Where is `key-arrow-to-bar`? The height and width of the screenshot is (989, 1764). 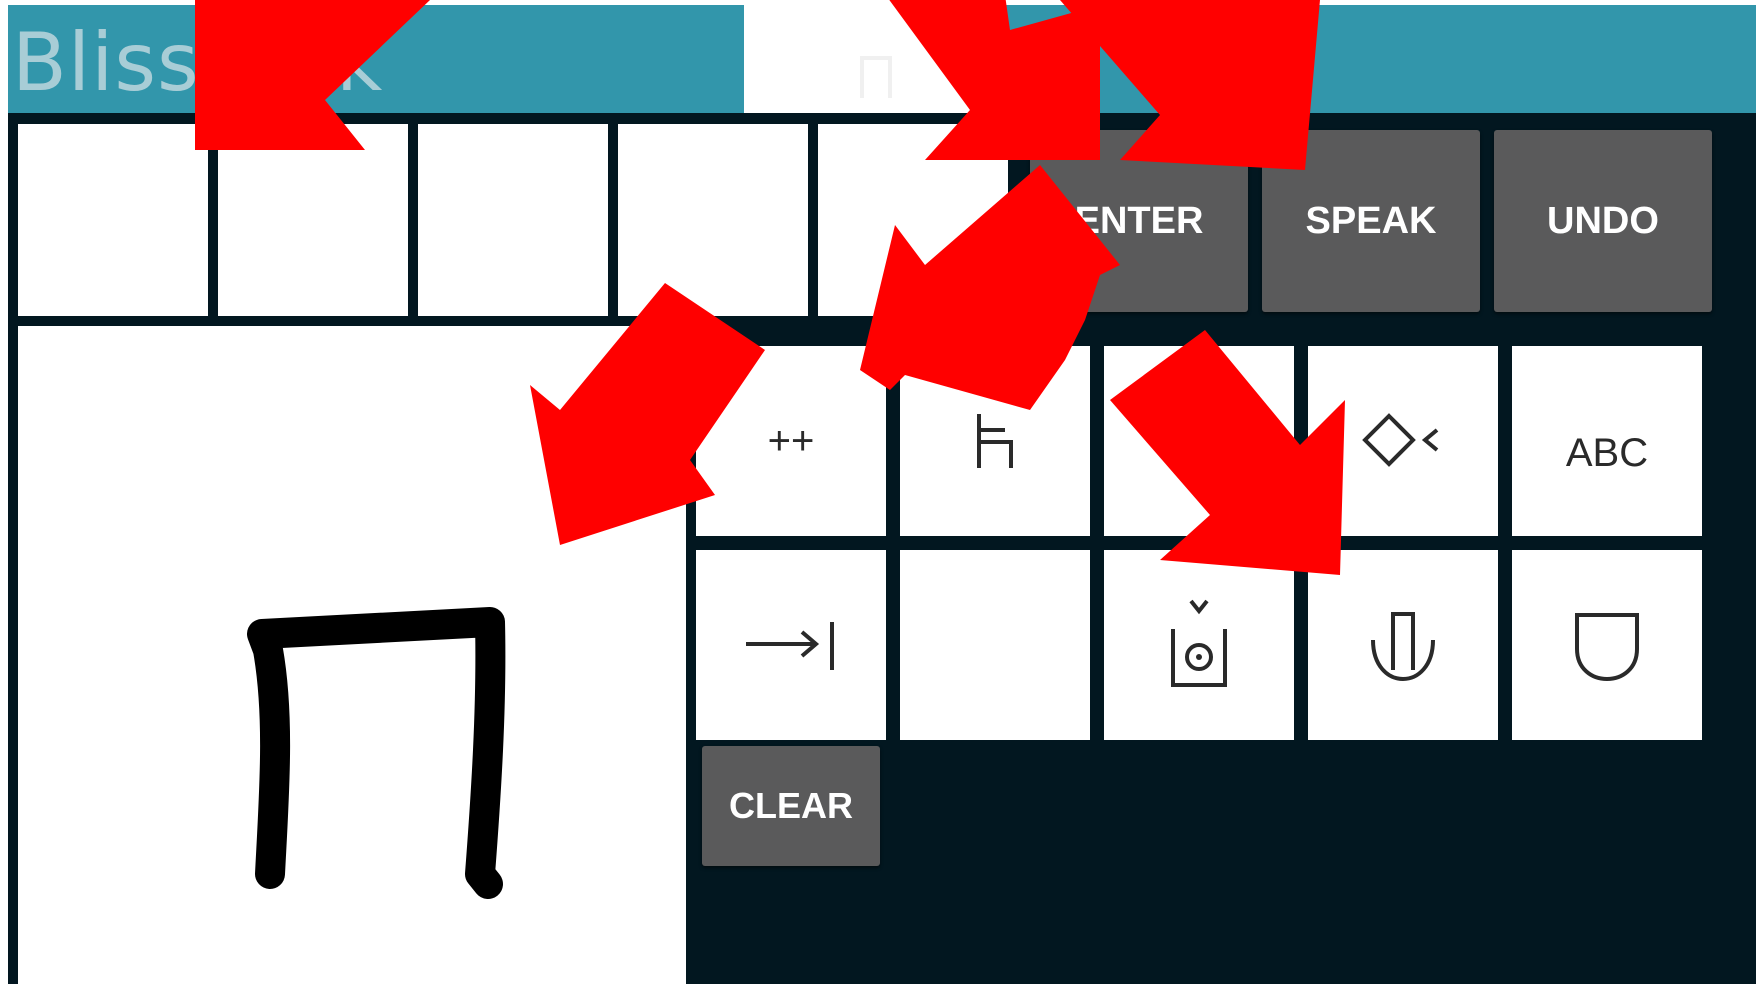 key-arrow-to-bar is located at coordinates (791, 645).